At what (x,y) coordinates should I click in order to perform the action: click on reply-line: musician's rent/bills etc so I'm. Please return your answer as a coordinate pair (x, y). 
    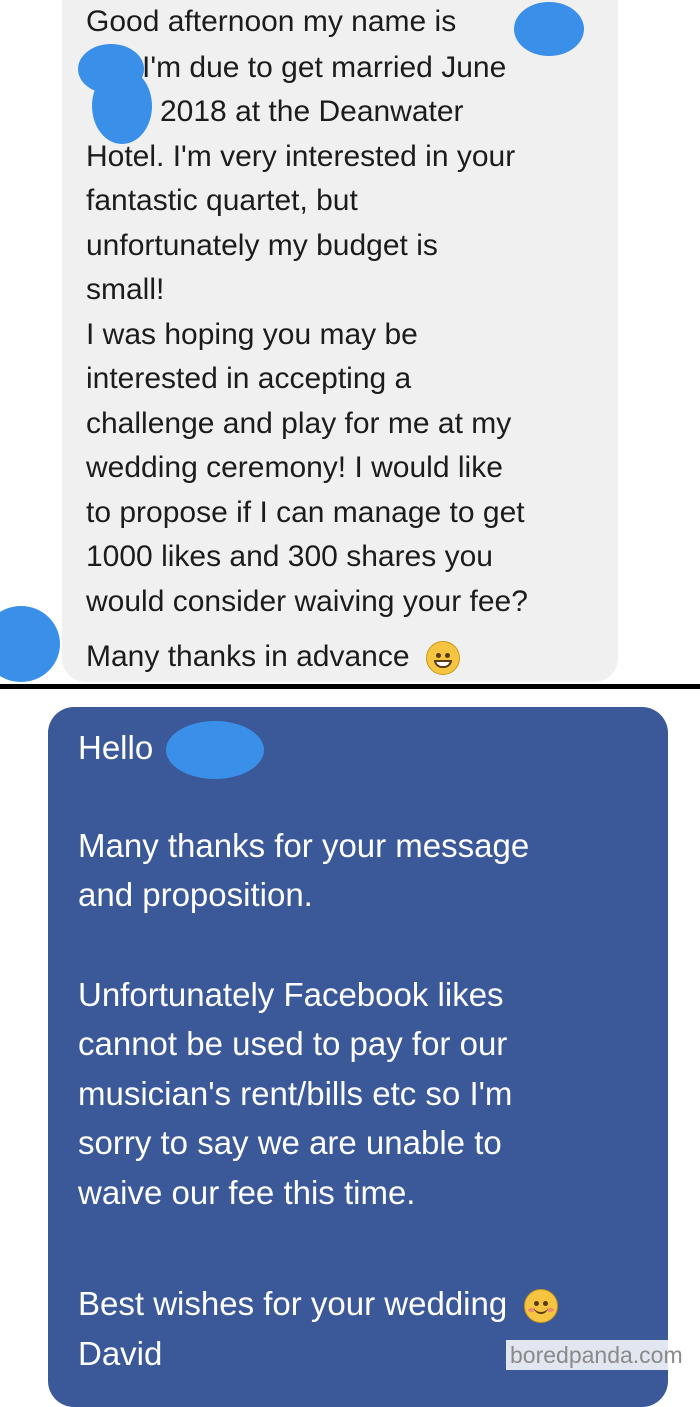
    Looking at the image, I should click on (295, 1093).